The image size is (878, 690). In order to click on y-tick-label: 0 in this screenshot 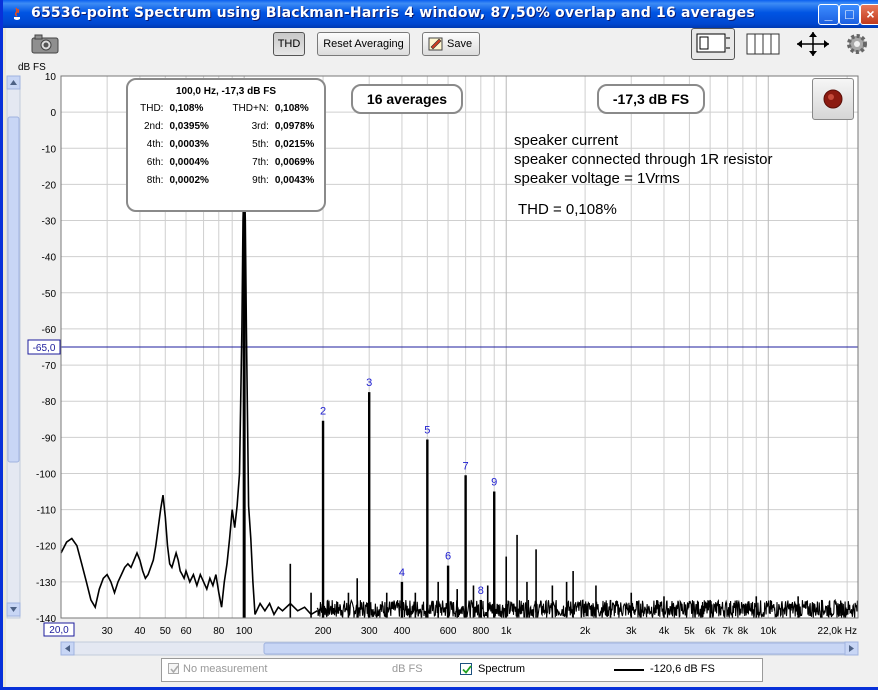, I will do `click(53, 113)`.